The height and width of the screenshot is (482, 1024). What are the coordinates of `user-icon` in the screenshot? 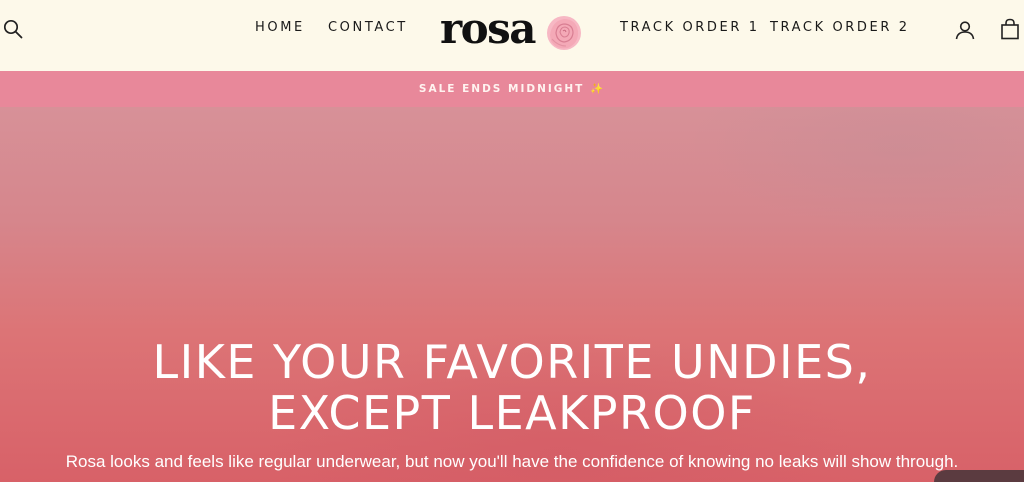 It's located at (965, 30).